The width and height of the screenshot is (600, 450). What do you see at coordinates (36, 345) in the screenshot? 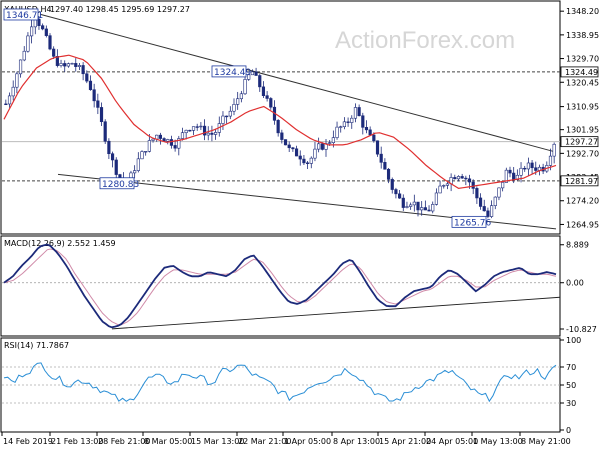
I see `rsi-header: RSI(14) 71.7867` at bounding box center [36, 345].